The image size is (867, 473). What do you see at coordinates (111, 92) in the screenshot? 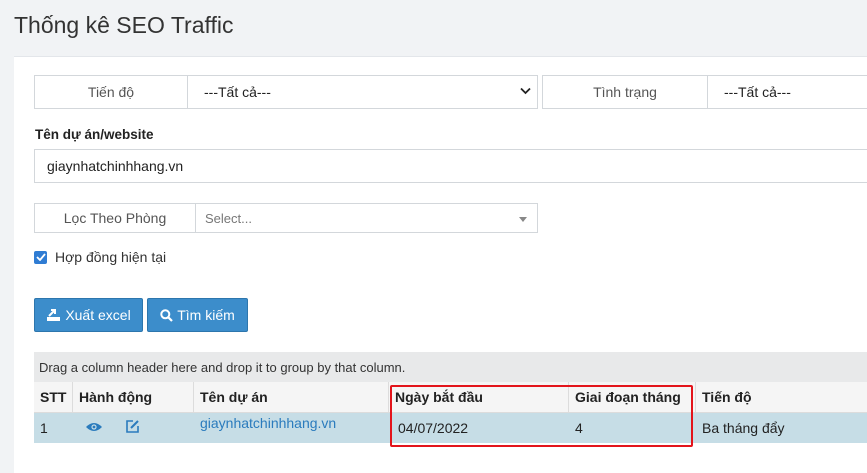
I see `progress-label: Tiến độ` at bounding box center [111, 92].